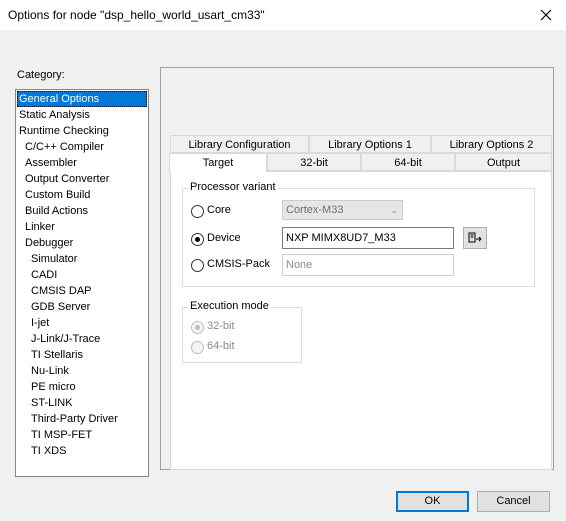 This screenshot has width=566, height=521. Describe the element at coordinates (197, 265) in the screenshot. I see `cmsis-pack-radio` at that location.